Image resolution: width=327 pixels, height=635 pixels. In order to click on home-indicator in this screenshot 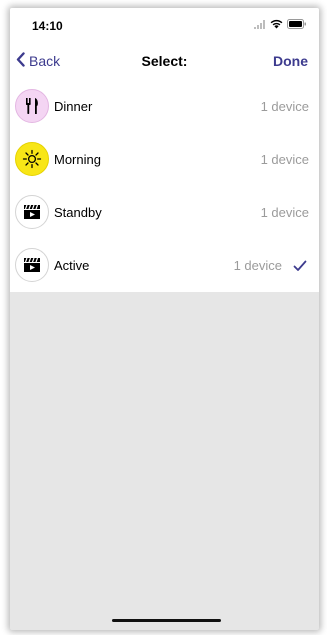, I will do `click(166, 620)`.